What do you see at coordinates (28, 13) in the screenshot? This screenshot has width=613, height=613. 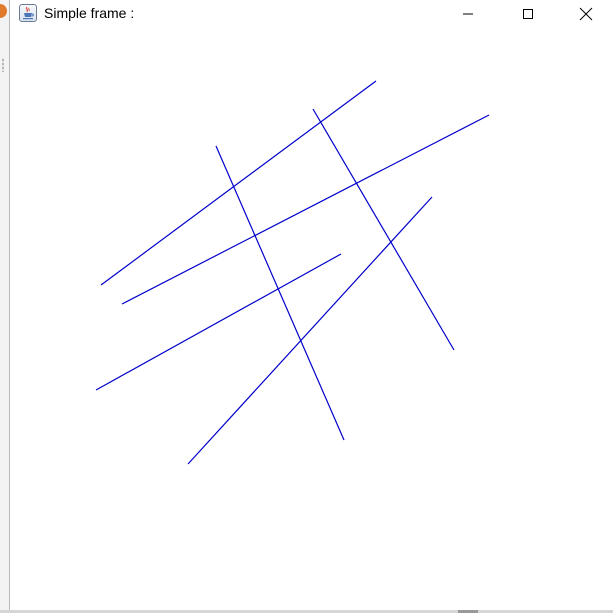 I see `java-cup-icon` at bounding box center [28, 13].